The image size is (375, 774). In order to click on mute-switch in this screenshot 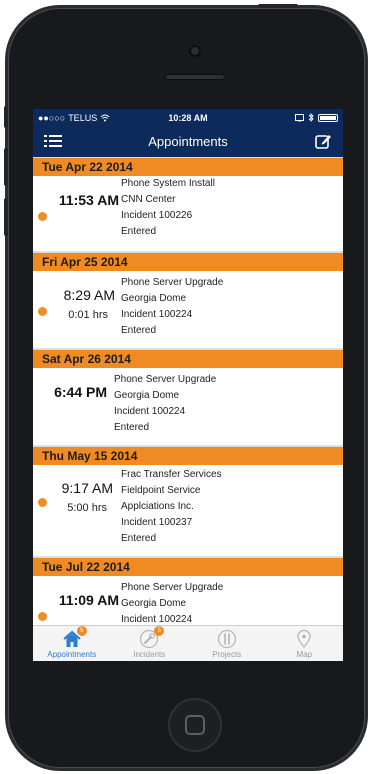, I will do `click(6, 117)`.